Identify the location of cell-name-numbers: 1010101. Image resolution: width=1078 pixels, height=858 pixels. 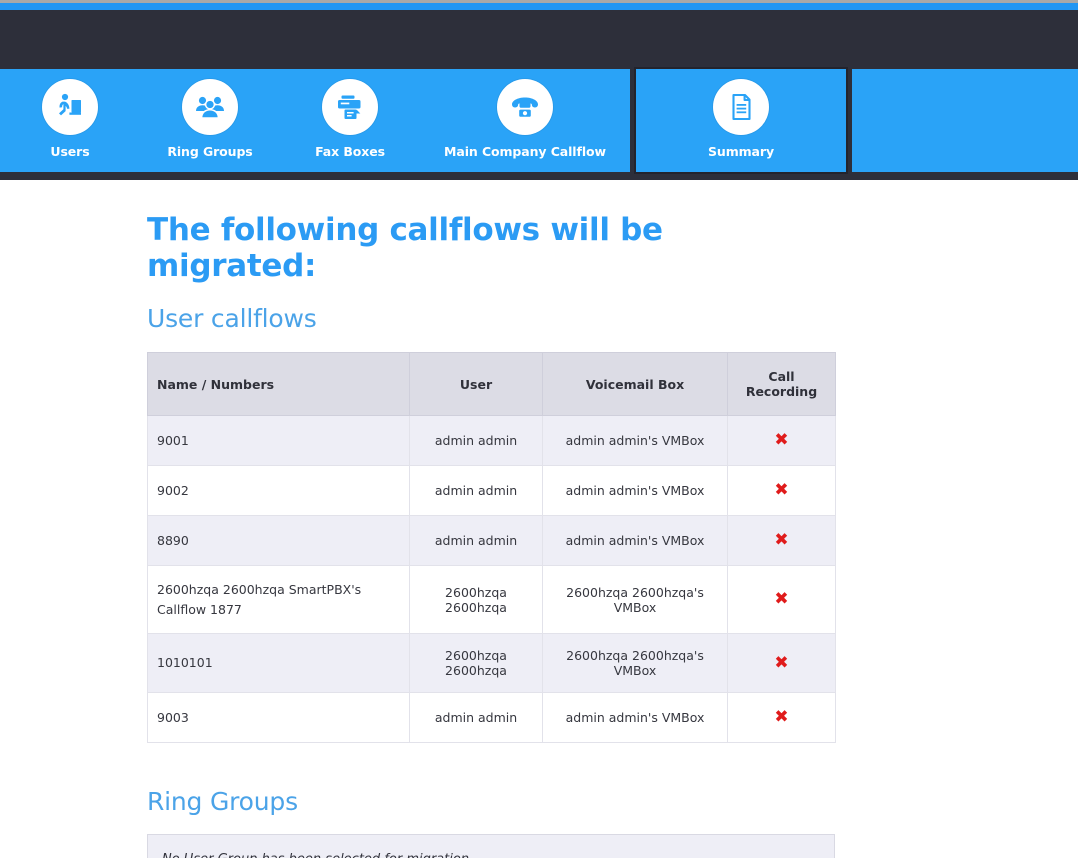
(278, 663).